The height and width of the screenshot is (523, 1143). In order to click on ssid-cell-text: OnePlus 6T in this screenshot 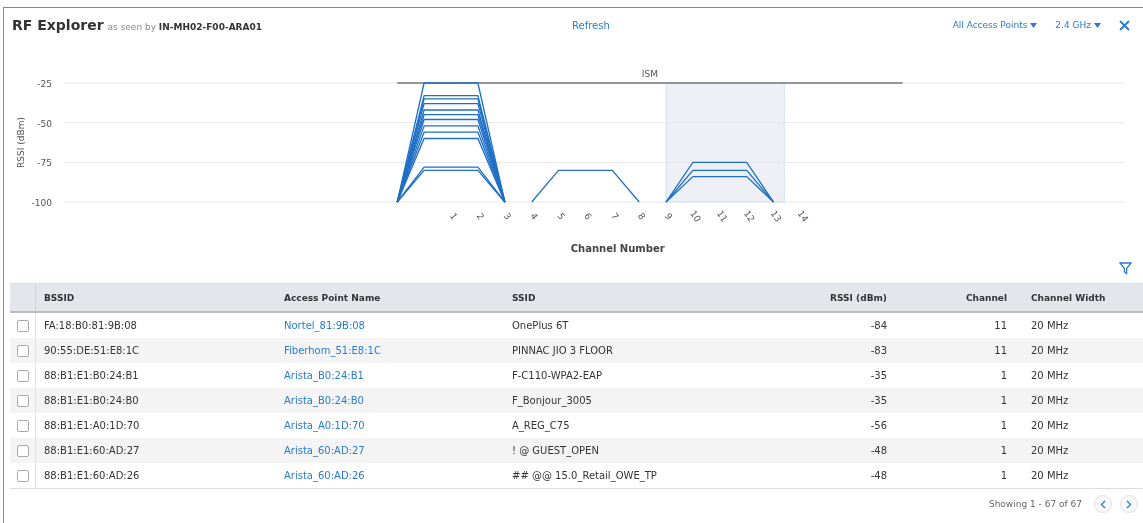, I will do `click(540, 325)`.